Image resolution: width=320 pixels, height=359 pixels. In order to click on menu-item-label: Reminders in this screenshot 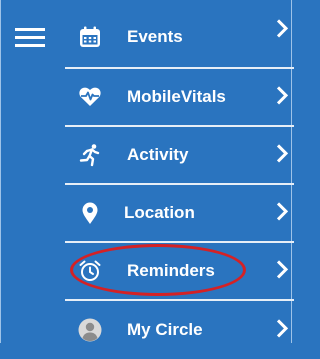, I will do `click(171, 270)`.